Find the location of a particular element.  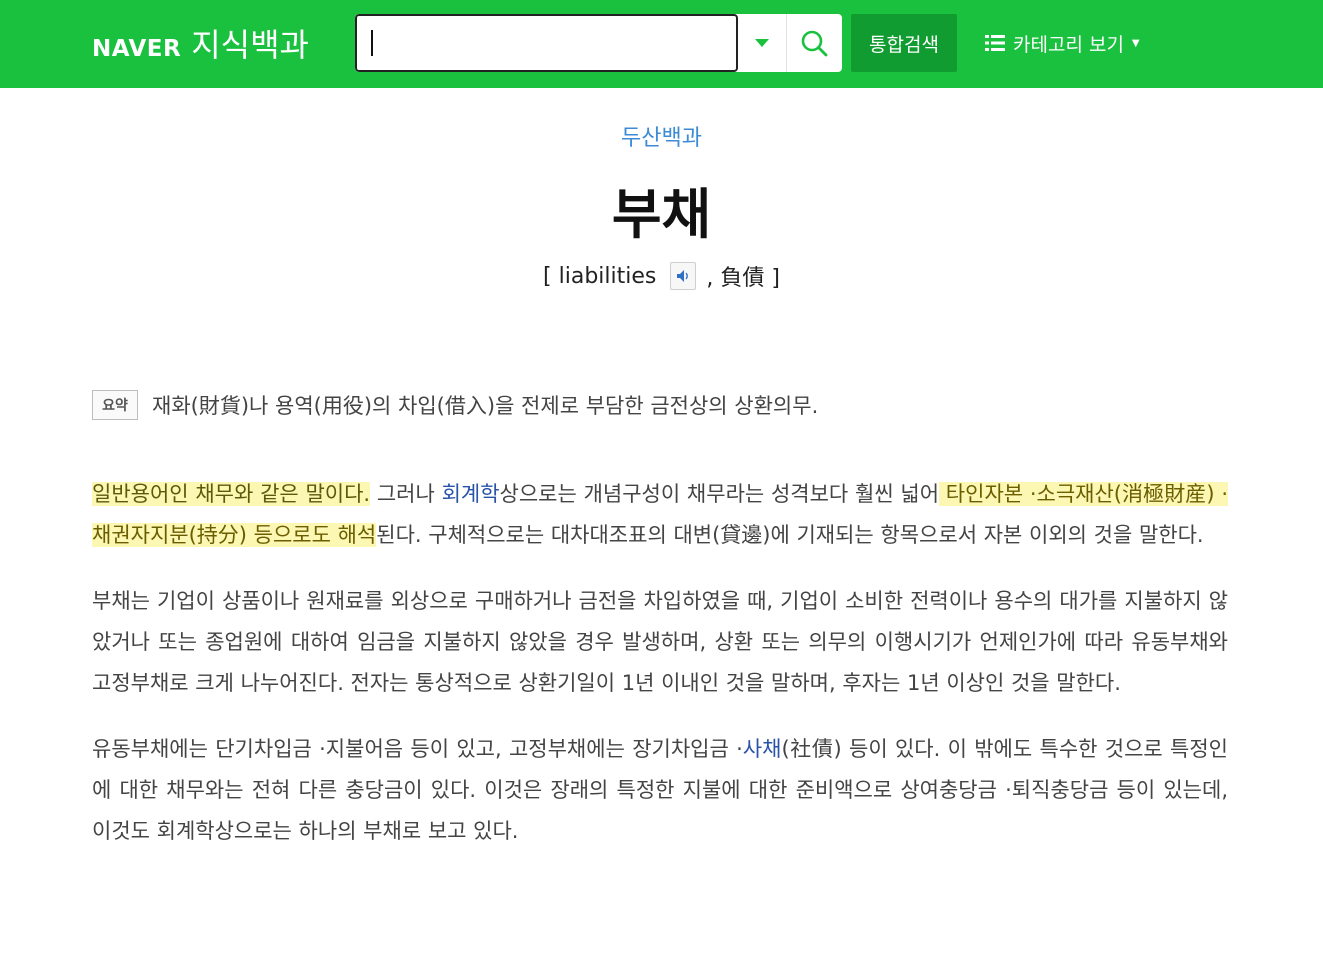

search-options-dropdown is located at coordinates (762, 43).